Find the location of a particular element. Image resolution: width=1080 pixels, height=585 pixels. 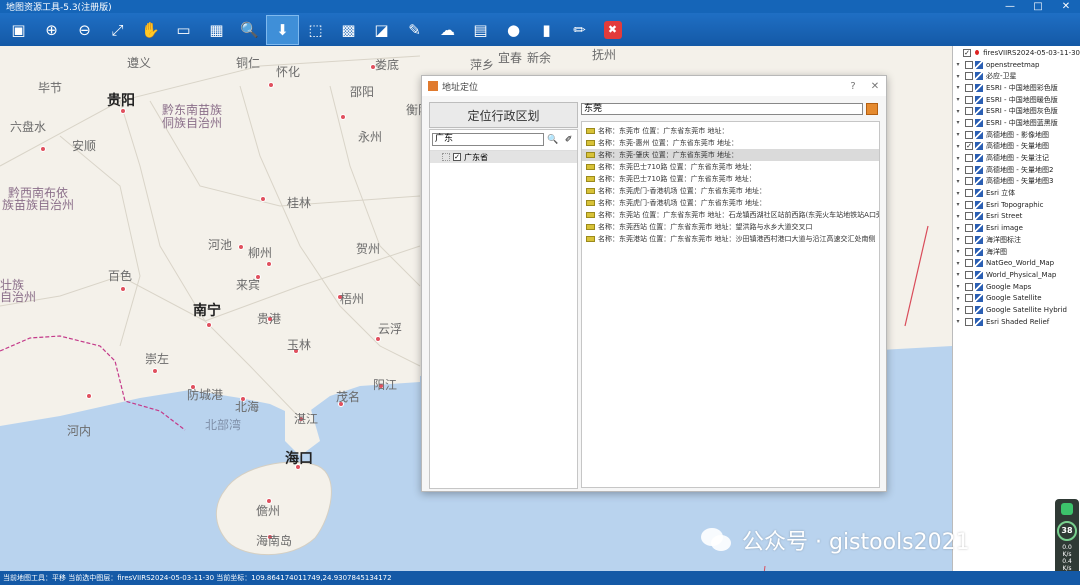

address-search-button is located at coordinates (872, 109).